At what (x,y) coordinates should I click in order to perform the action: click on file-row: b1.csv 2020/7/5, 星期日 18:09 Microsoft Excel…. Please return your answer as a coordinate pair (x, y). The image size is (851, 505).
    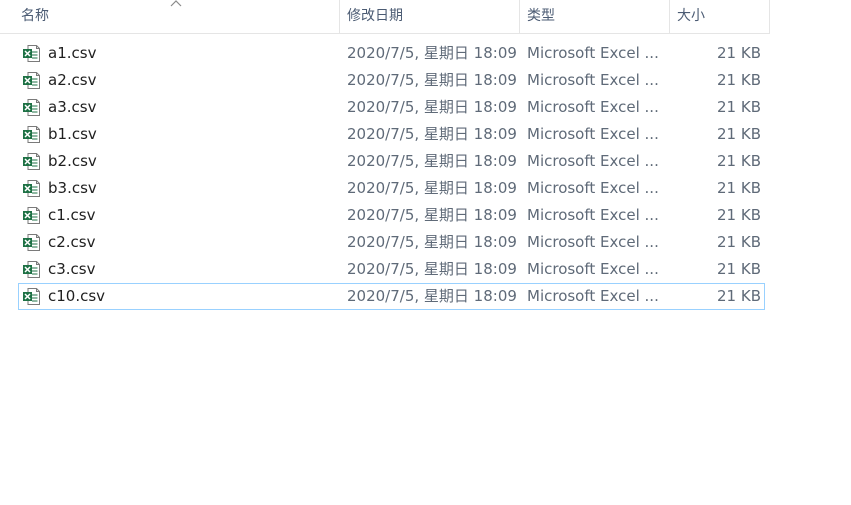
    Looking at the image, I should click on (391, 134).